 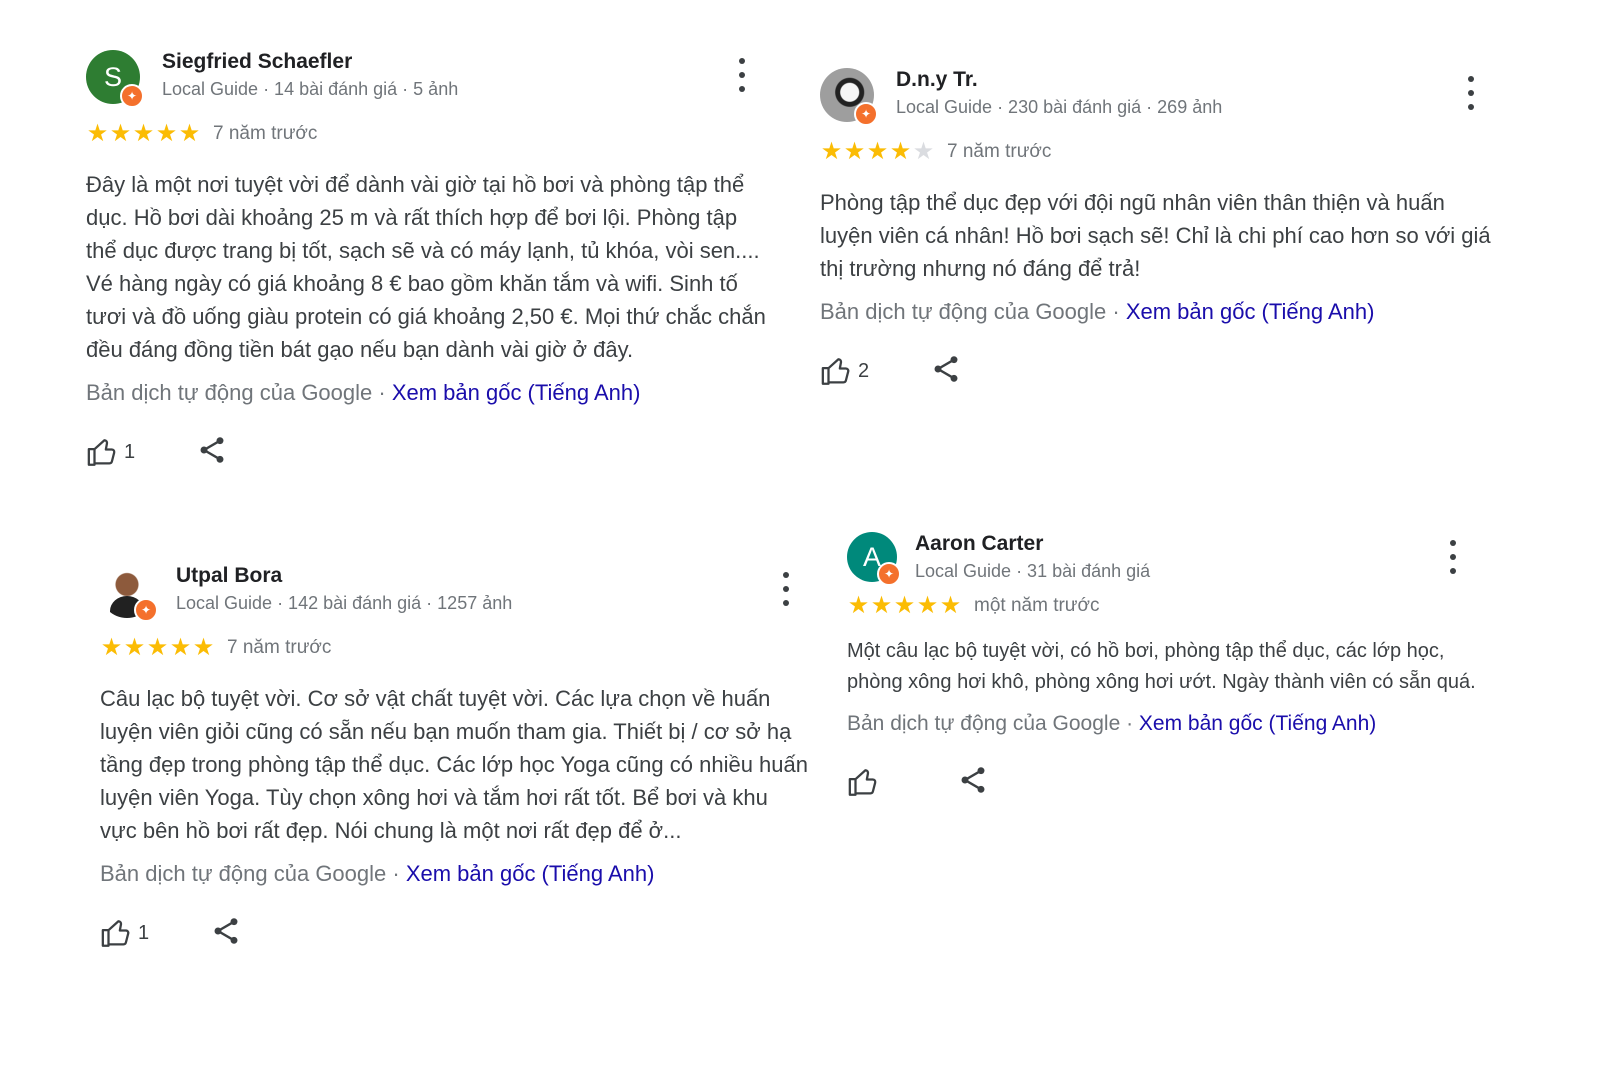 What do you see at coordinates (864, 370) in the screenshot?
I see `like-count: 2` at bounding box center [864, 370].